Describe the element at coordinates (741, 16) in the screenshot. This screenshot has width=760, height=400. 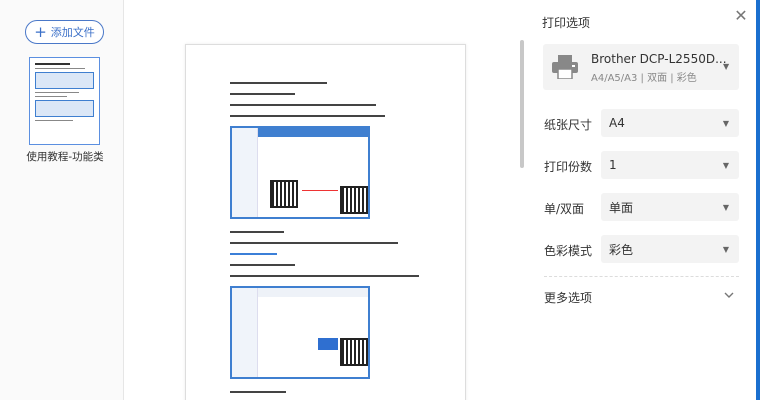
I see `close-icon: ✕` at that location.